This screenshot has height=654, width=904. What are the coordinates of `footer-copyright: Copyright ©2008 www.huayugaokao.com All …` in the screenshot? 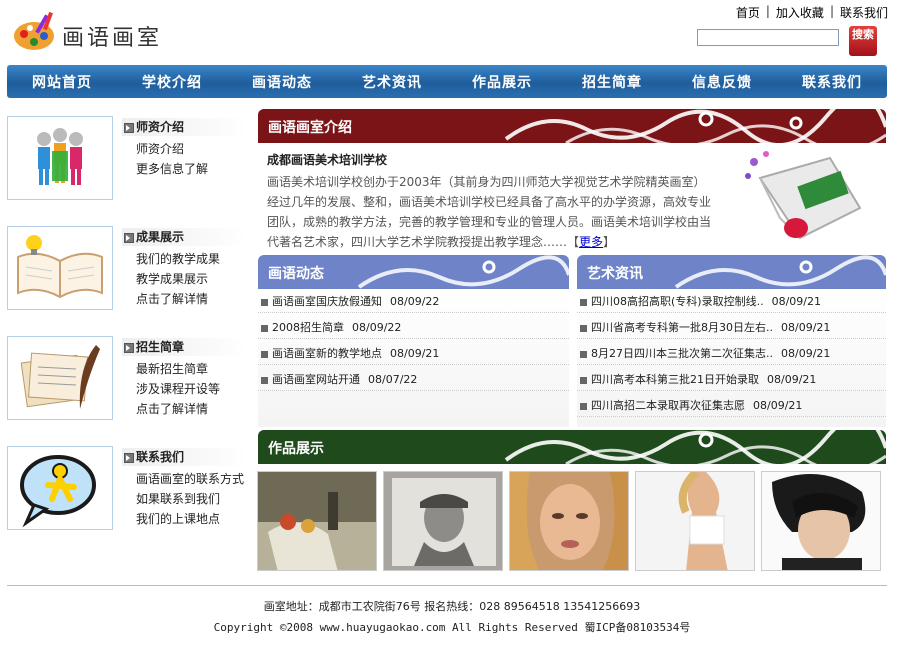 It's located at (452, 627).